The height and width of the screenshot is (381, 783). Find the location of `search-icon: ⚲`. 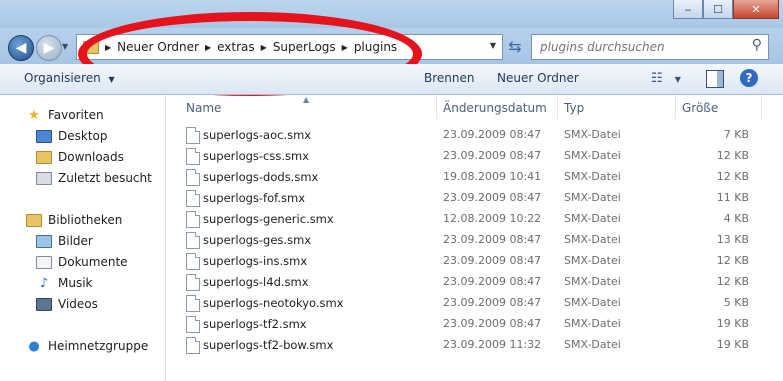

search-icon: ⚲ is located at coordinates (757, 45).